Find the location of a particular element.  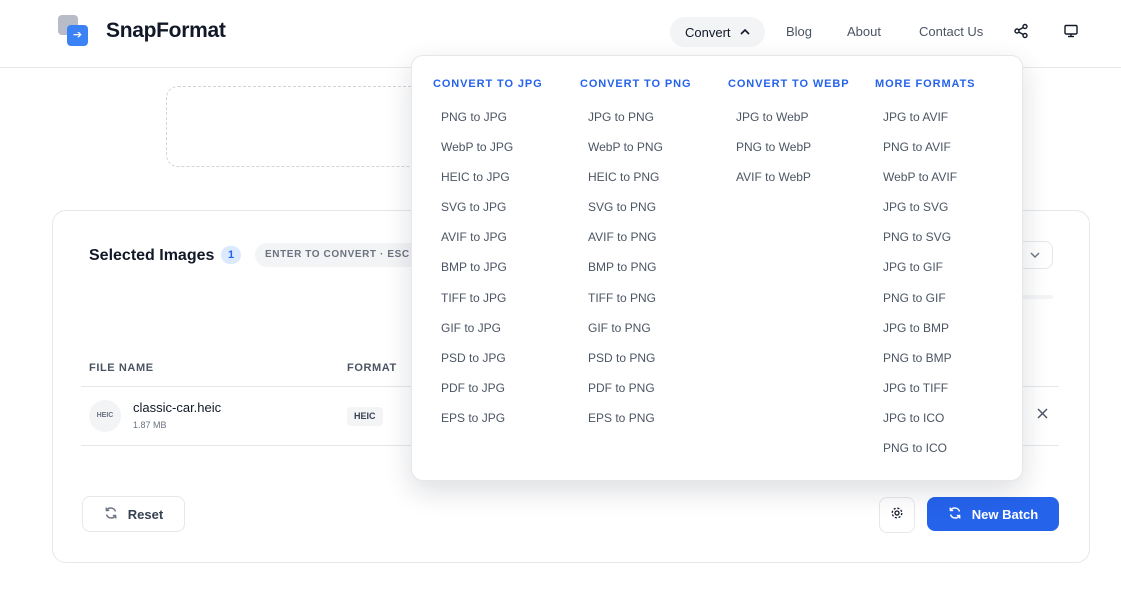

menu-column-heading: CONVERT TO PNG is located at coordinates (636, 84).